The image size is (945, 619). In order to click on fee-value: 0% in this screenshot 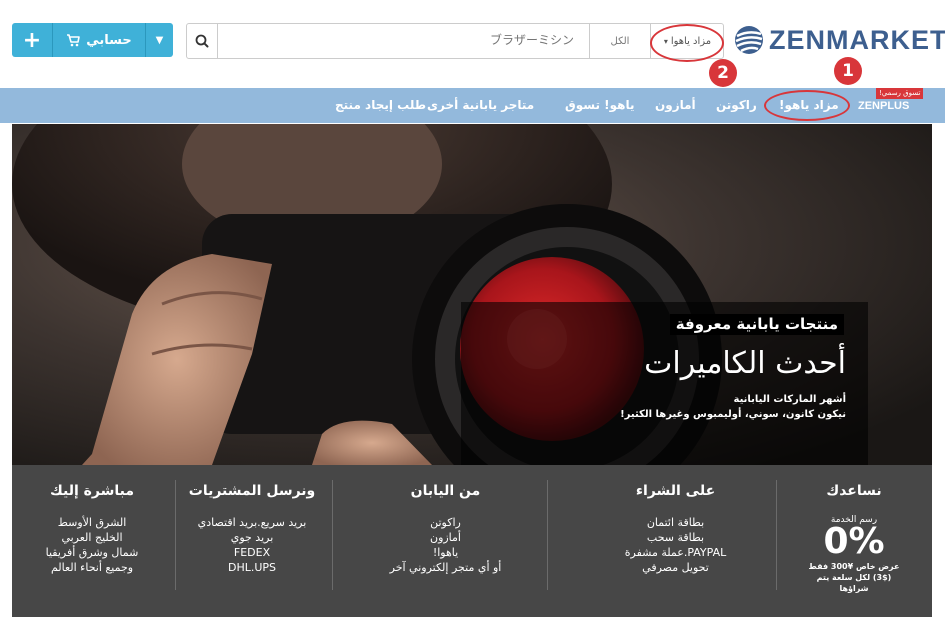, I will do `click(854, 541)`.